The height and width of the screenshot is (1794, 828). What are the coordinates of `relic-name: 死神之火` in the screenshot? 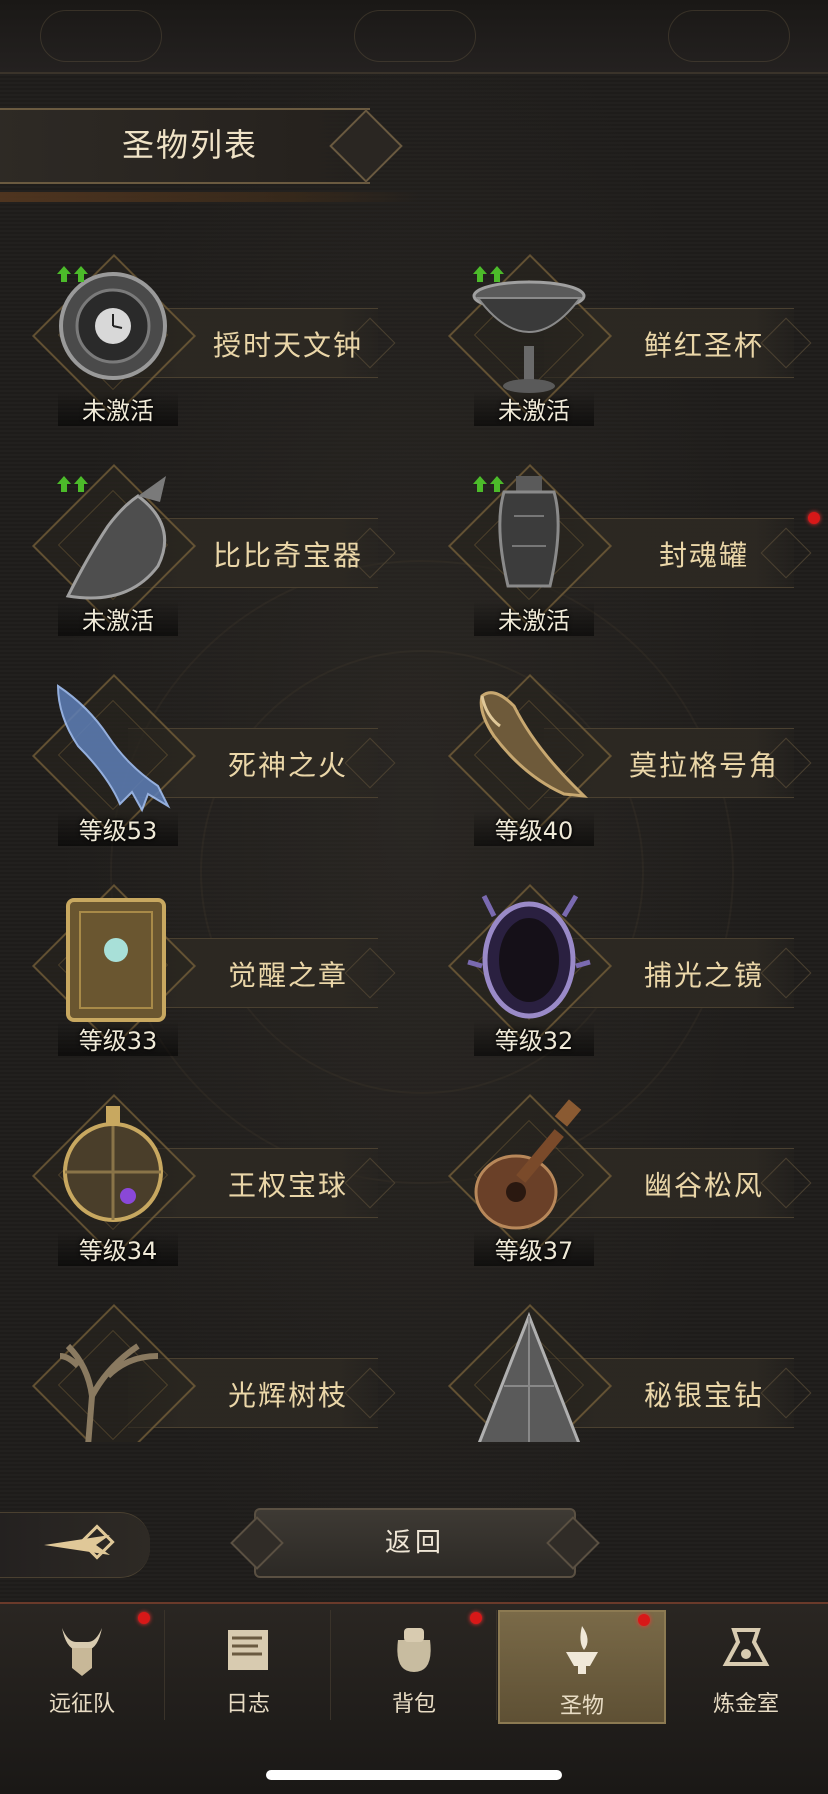 It's located at (287, 765).